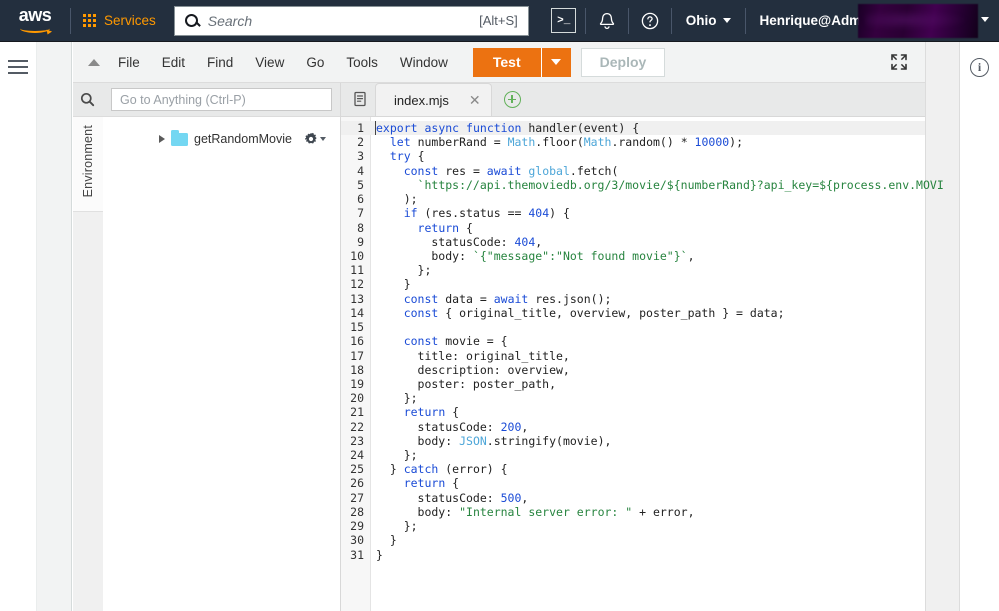 This screenshot has height=611, width=999. I want to click on line-number: 11, so click(357, 270).